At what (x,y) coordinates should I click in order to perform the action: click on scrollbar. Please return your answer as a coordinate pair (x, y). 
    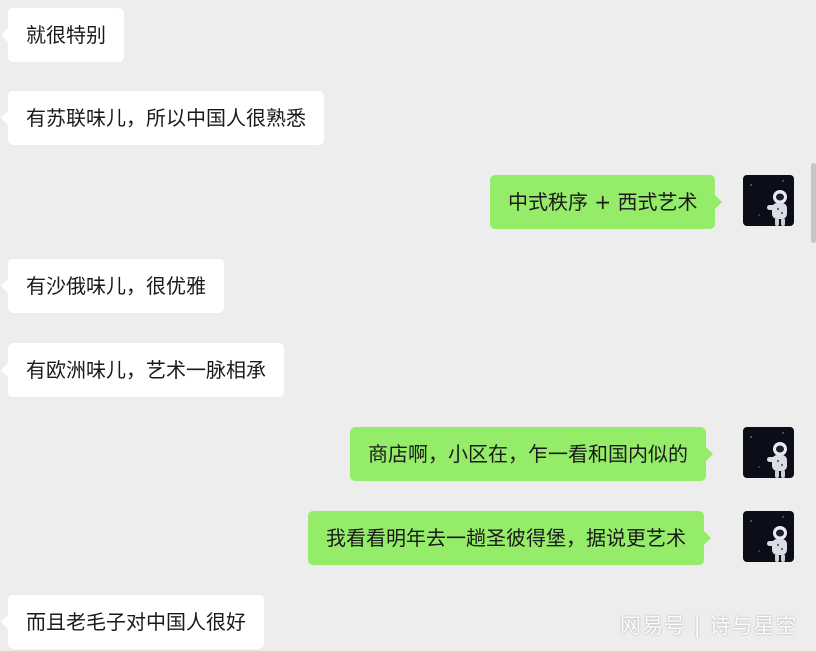
    Looking at the image, I should click on (813, 203).